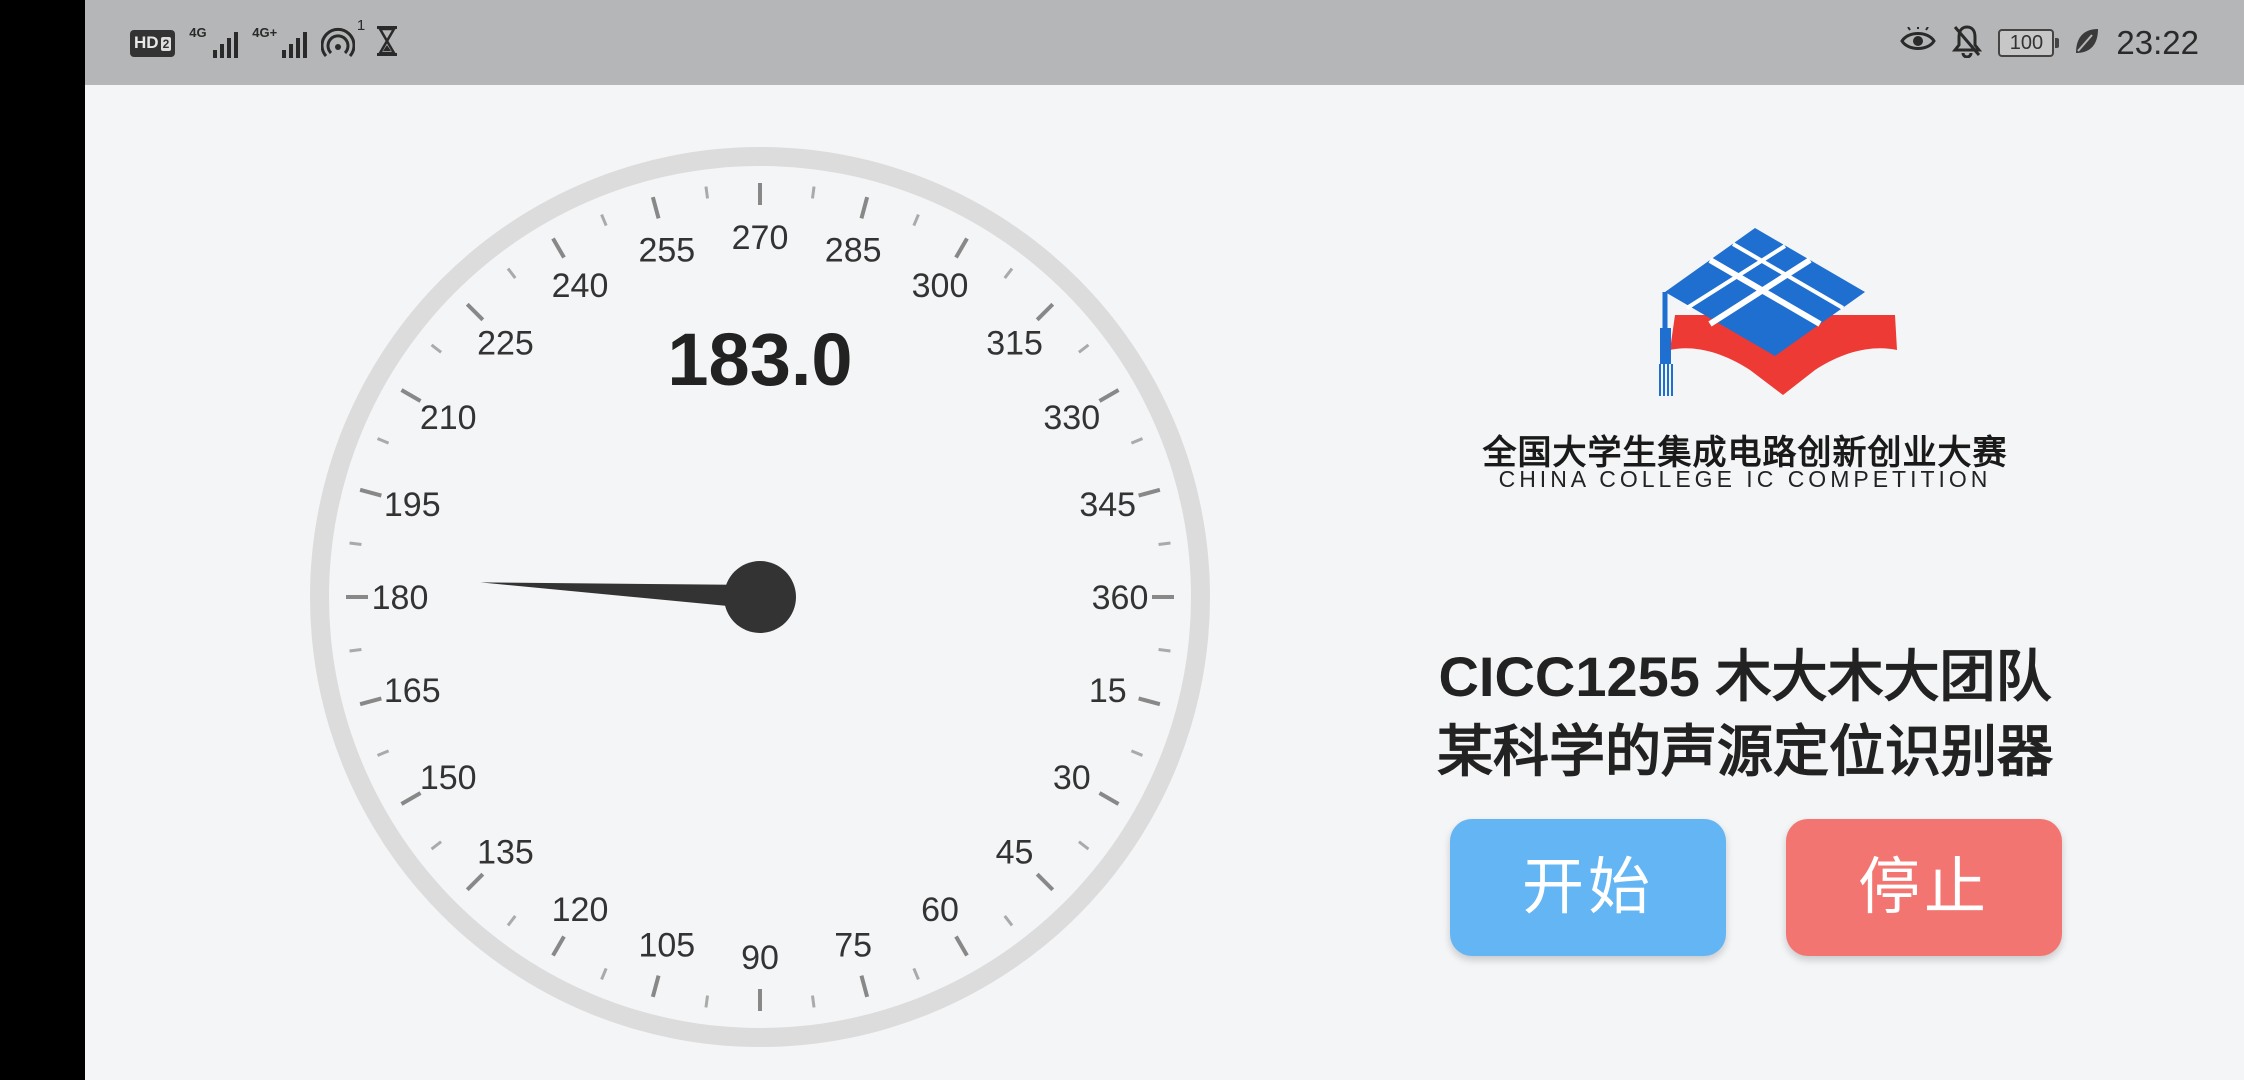 The width and height of the screenshot is (2244, 1080). Describe the element at coordinates (1745, 676) in the screenshot. I see `team-title: CICC1255 木大木大团队` at that location.